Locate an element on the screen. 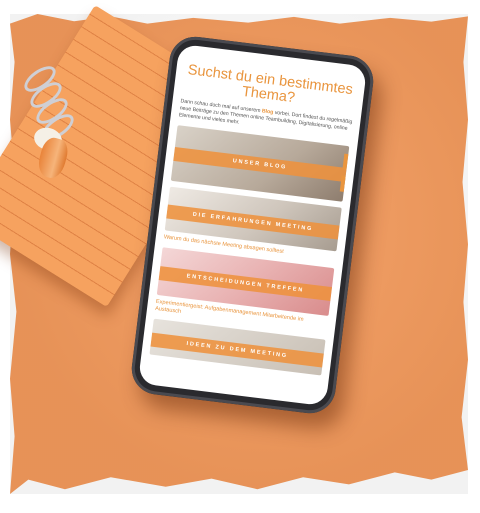  card-band: Ideen zu dem Meeting is located at coordinates (237, 350).